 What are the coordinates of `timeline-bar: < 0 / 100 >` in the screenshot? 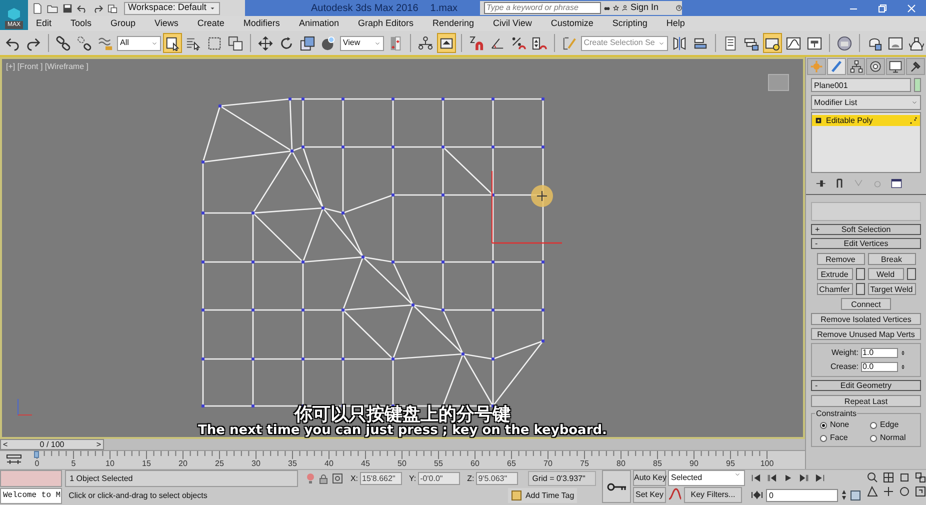 It's located at (402, 445).